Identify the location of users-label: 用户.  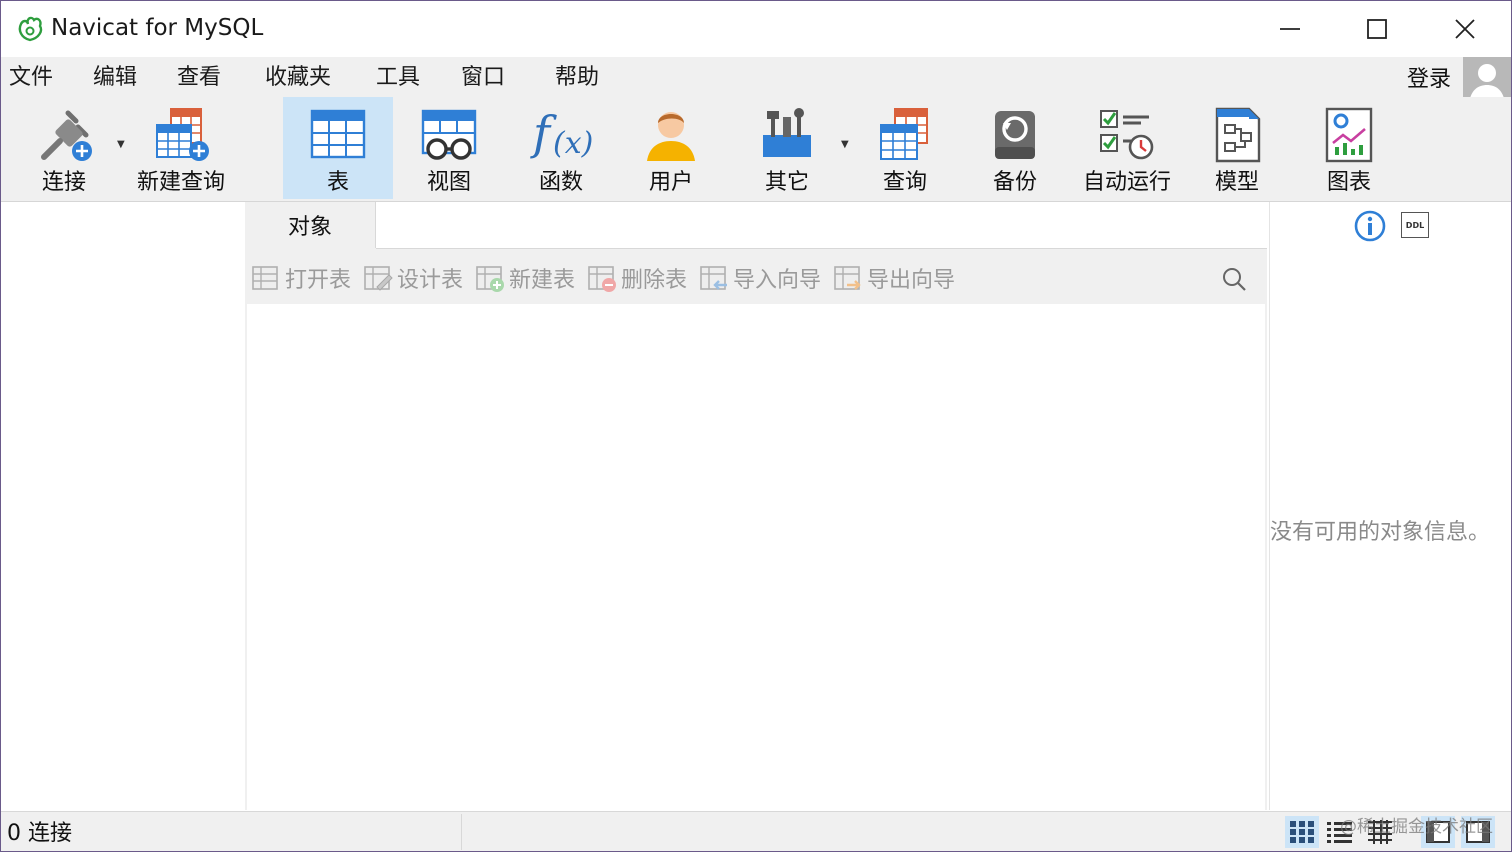
(670, 182).